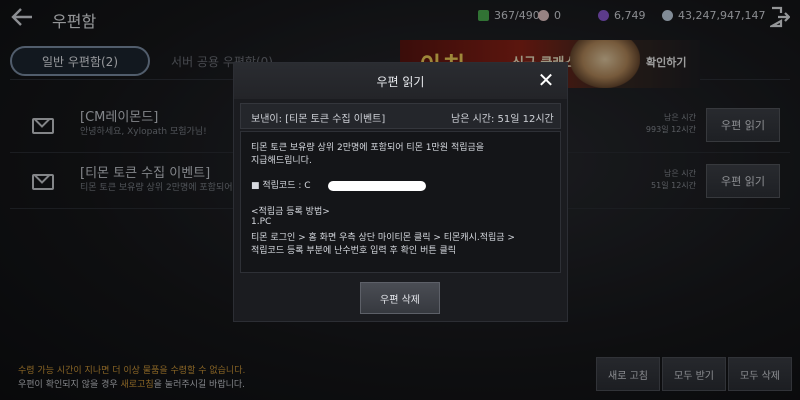 The height and width of the screenshot is (400, 800). Describe the element at coordinates (354, 251) in the screenshot. I see `body-line: 적립코드 등록 부분에 난수번호 입력 후 확인 버튼 클릭` at that location.